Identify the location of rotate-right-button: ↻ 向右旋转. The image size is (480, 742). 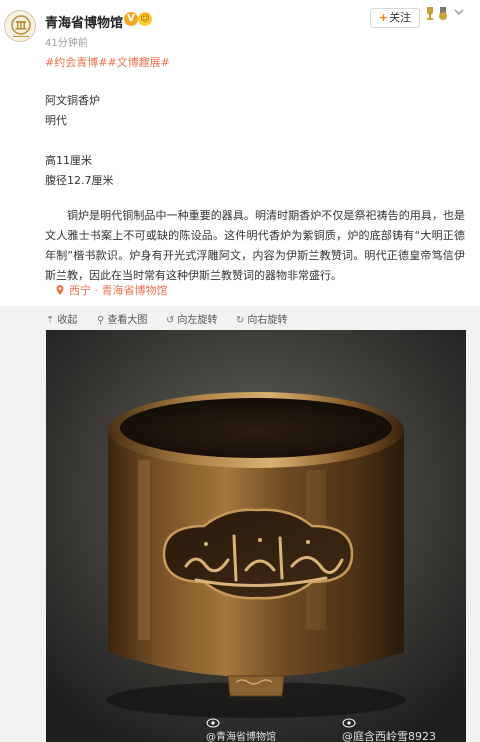
(261, 318).